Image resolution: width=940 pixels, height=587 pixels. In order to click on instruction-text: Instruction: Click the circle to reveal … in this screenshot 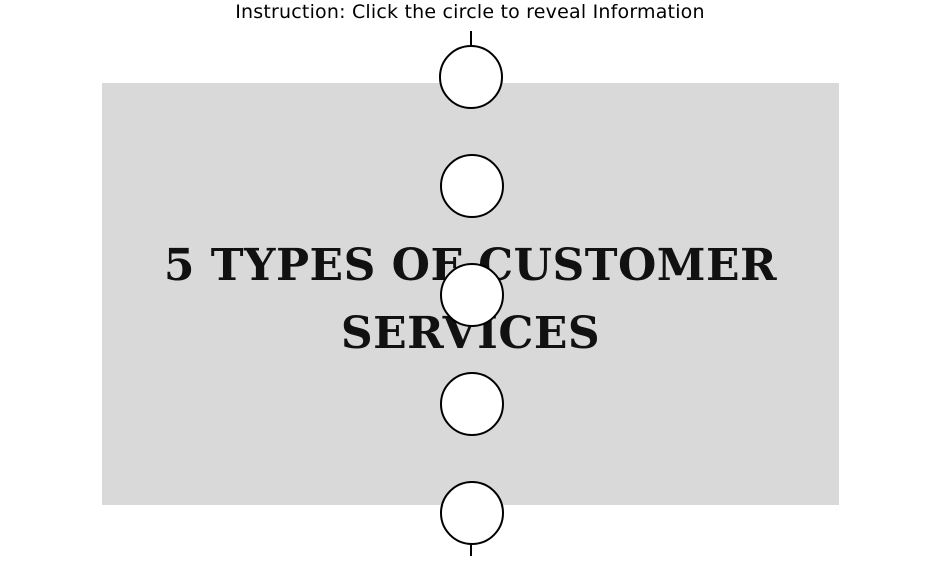, I will do `click(470, 12)`.